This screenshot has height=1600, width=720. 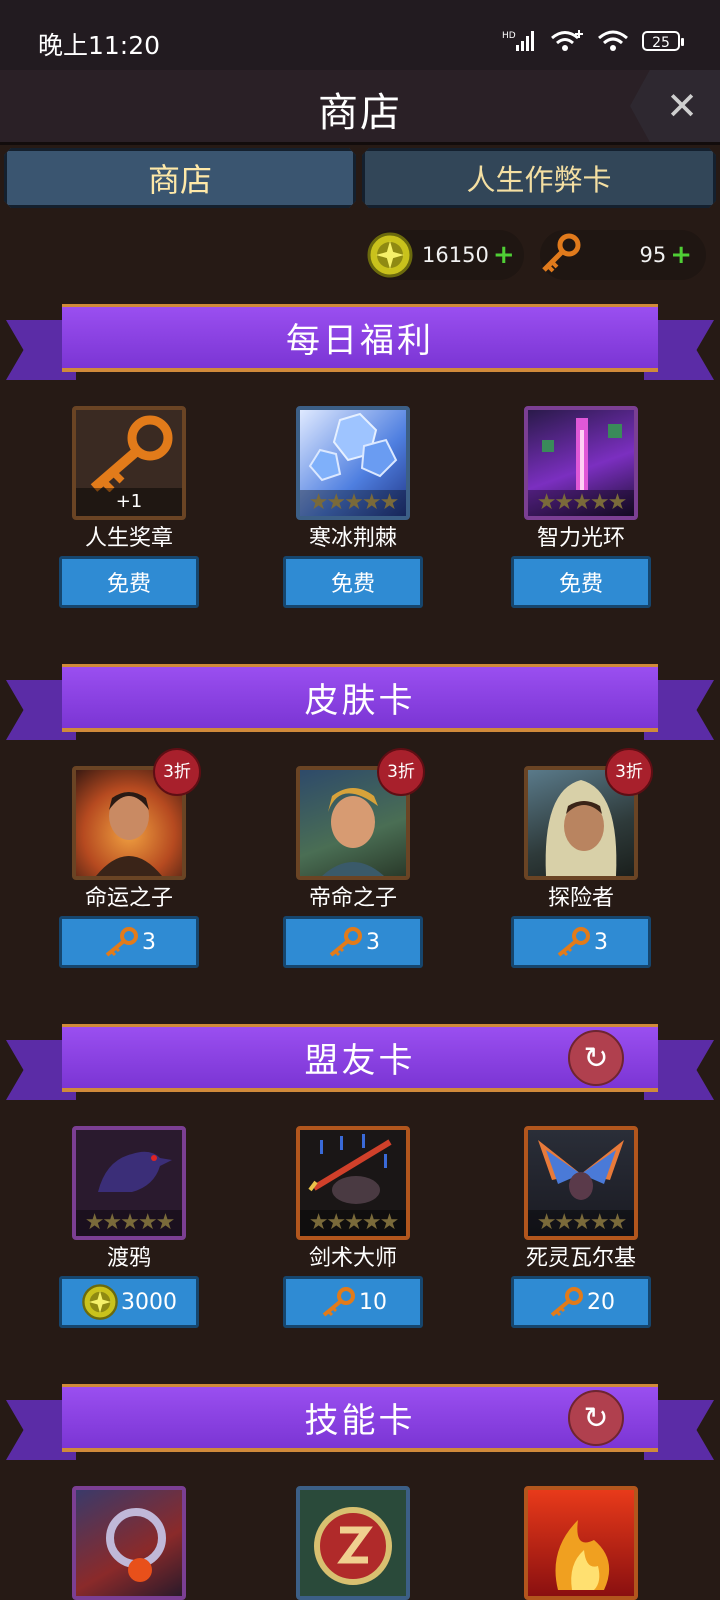 I want to click on gold-balance: 16150 +, so click(x=445, y=255).